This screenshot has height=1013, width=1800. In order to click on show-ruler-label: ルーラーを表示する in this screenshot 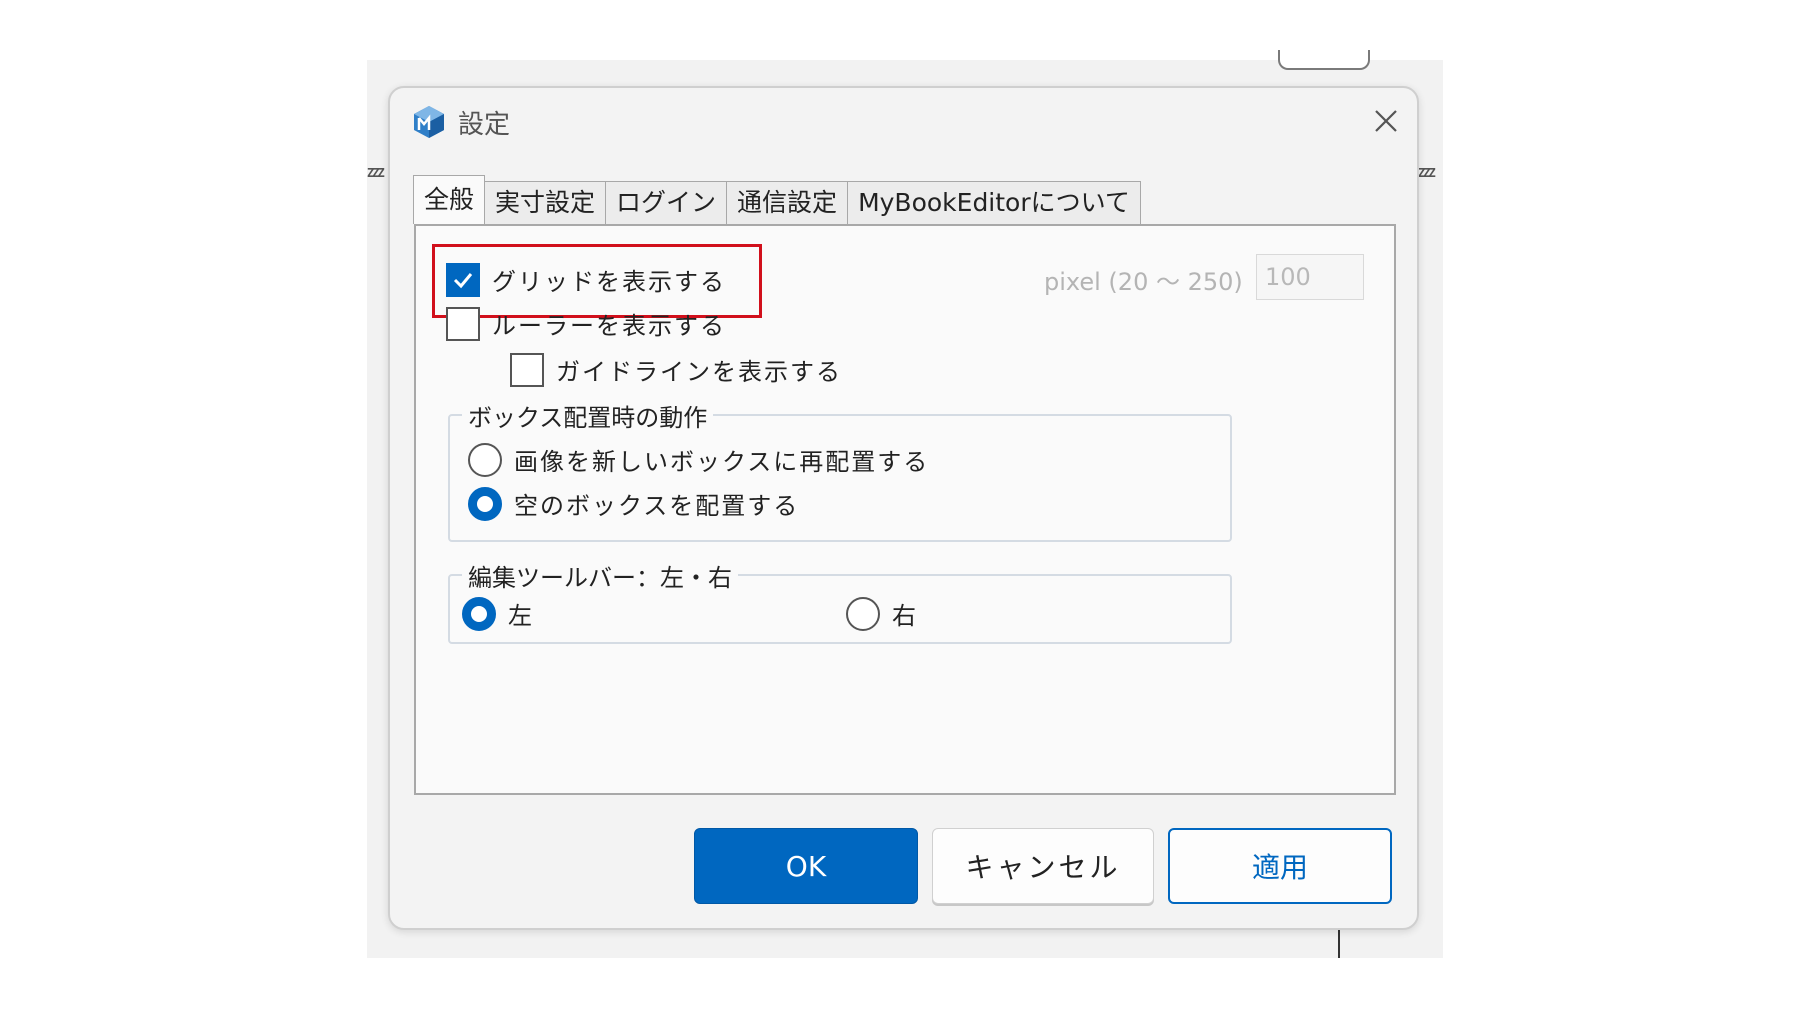, I will do `click(609, 326)`.